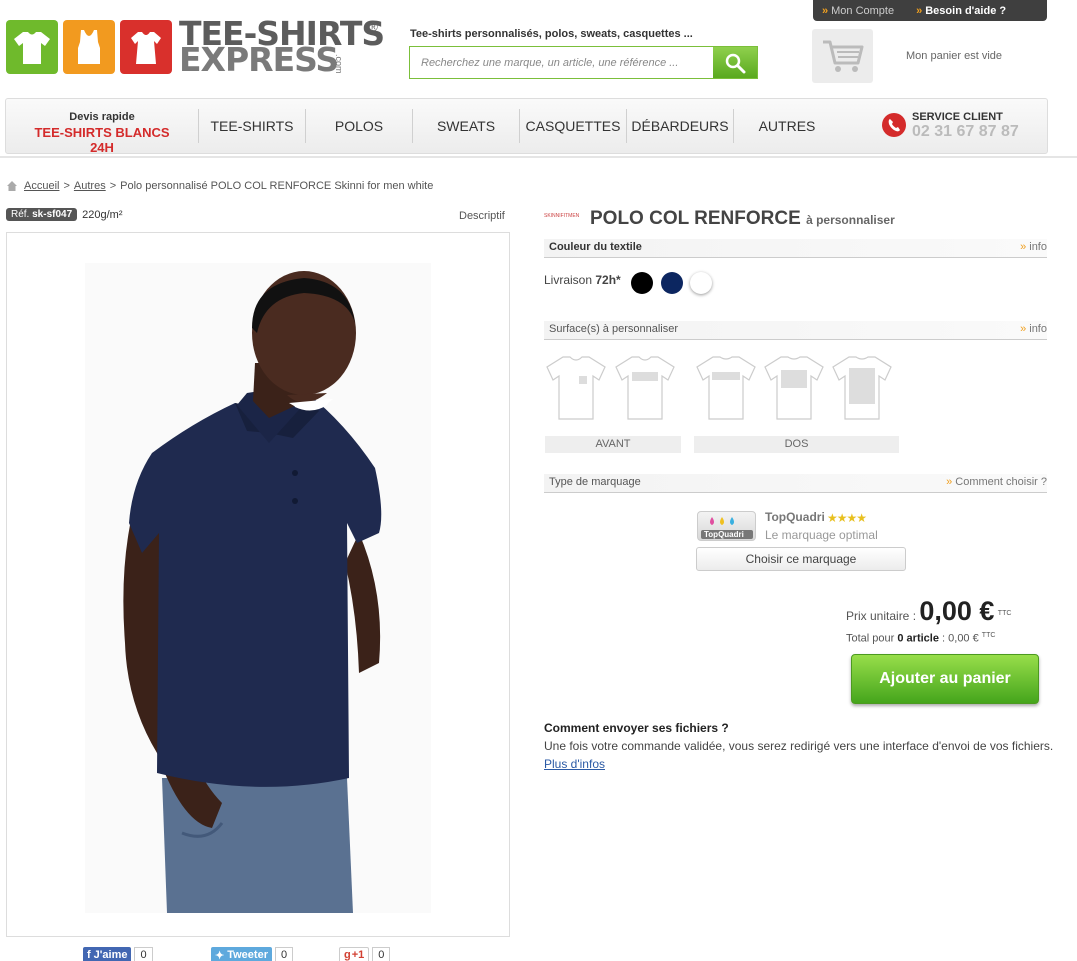 Image resolution: width=1077 pixels, height=961 pixels. I want to click on women-tee-tile-icon, so click(146, 47).